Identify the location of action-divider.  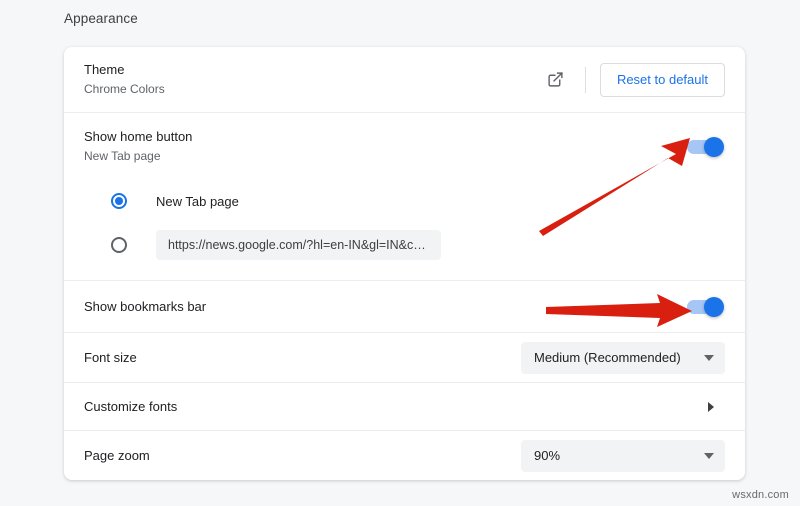
(585, 79).